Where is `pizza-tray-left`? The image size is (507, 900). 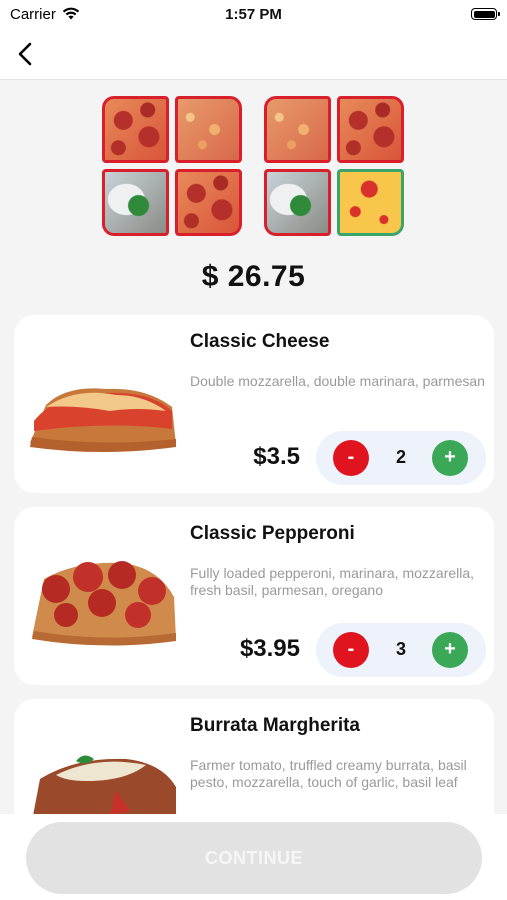
pizza-tray-left is located at coordinates (173, 167).